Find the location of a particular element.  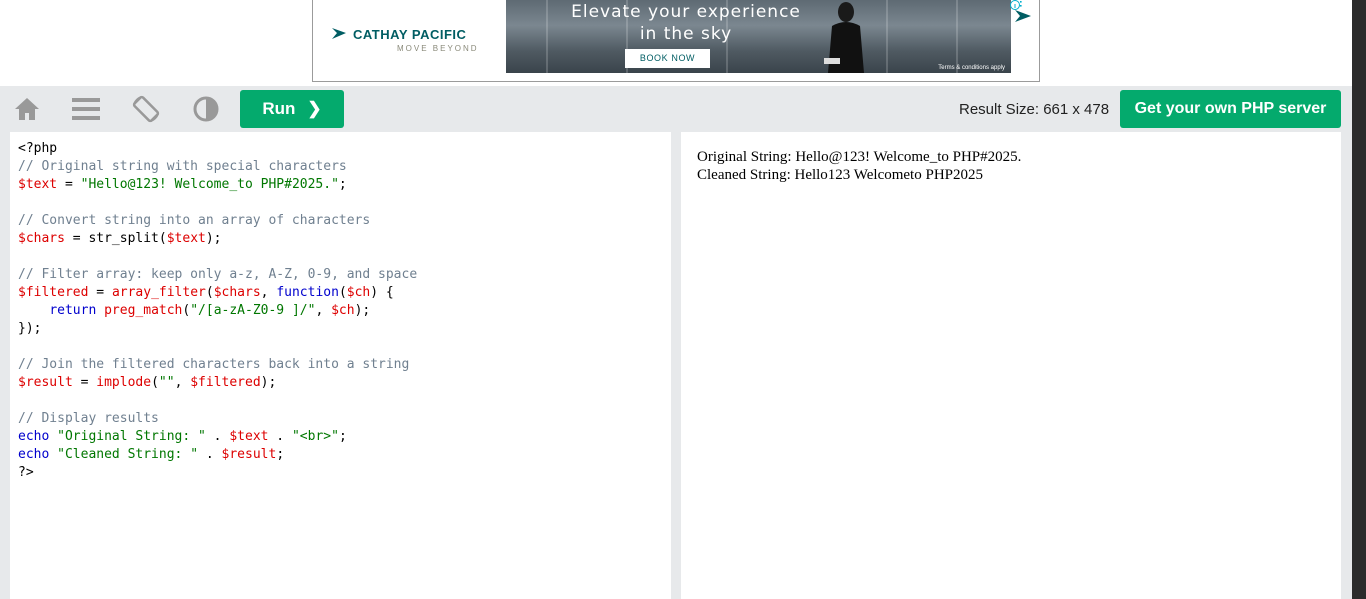

ad-corner-wing-icon is located at coordinates (1023, 16).